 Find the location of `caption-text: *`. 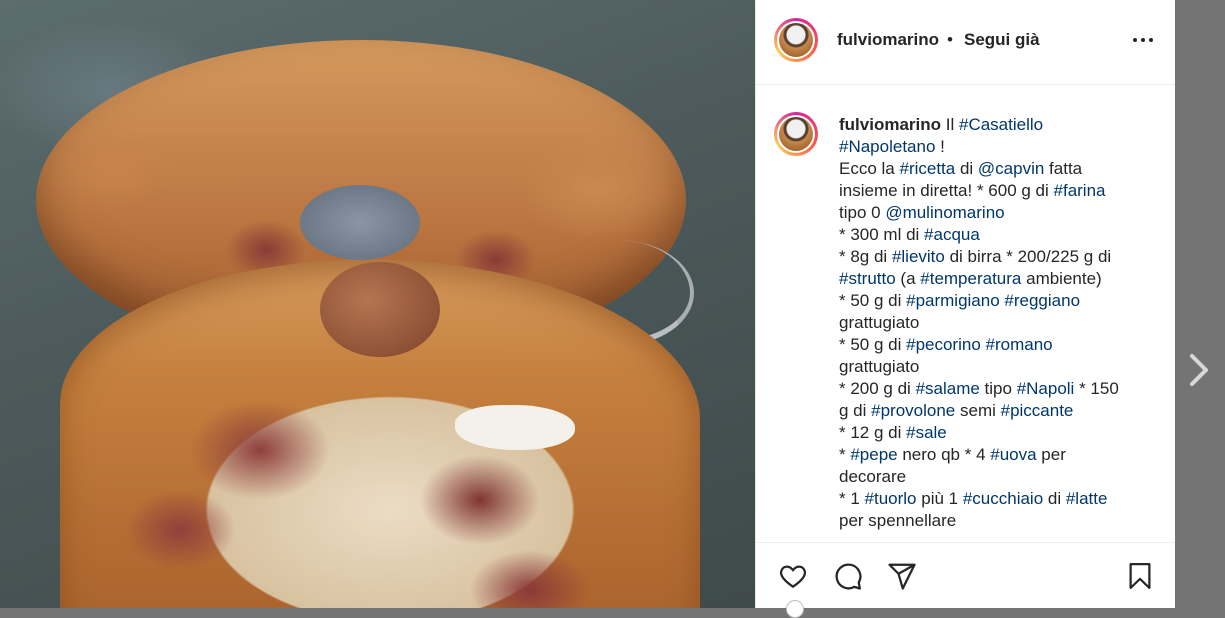

caption-text: * is located at coordinates (845, 454).